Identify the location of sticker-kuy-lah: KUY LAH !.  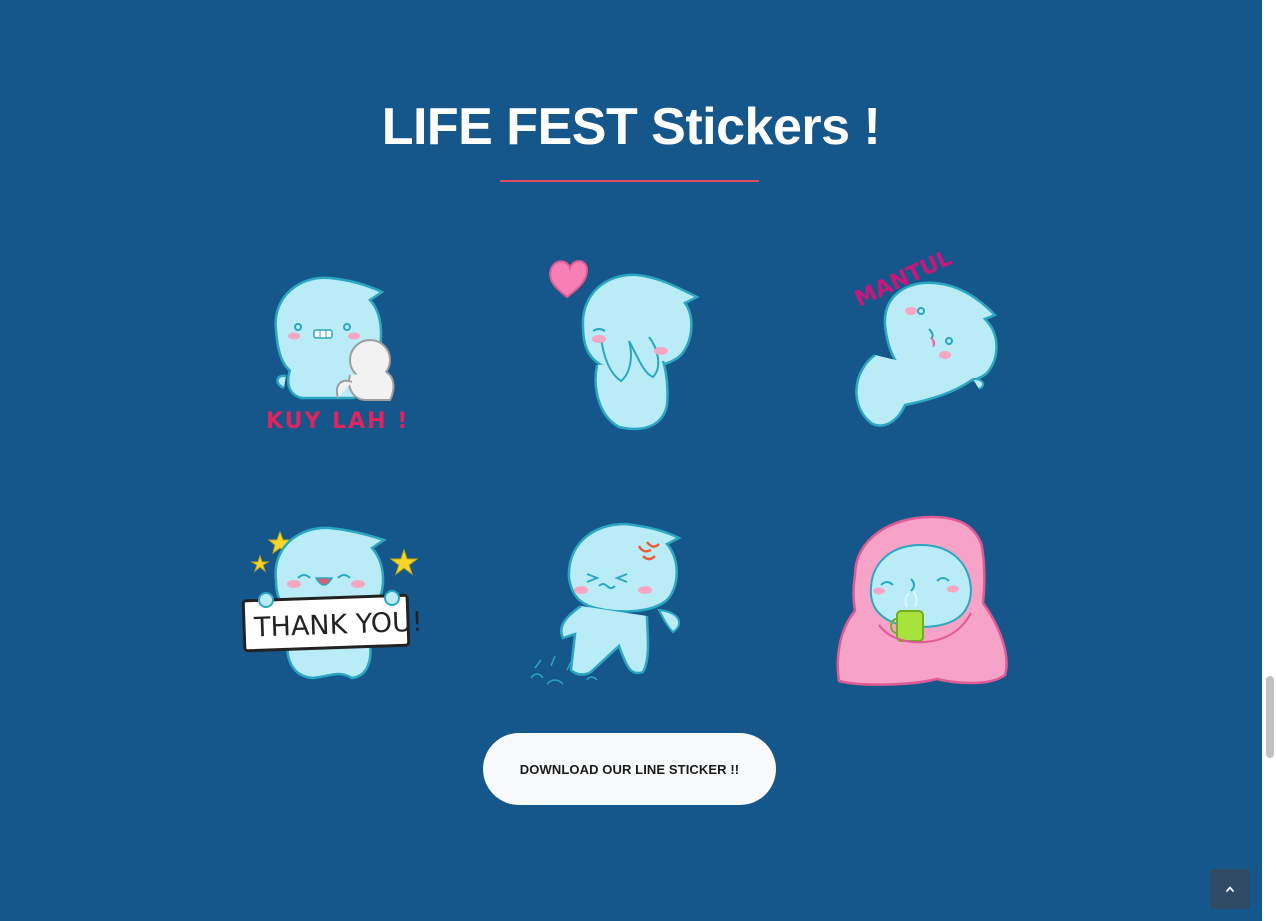
(334, 352).